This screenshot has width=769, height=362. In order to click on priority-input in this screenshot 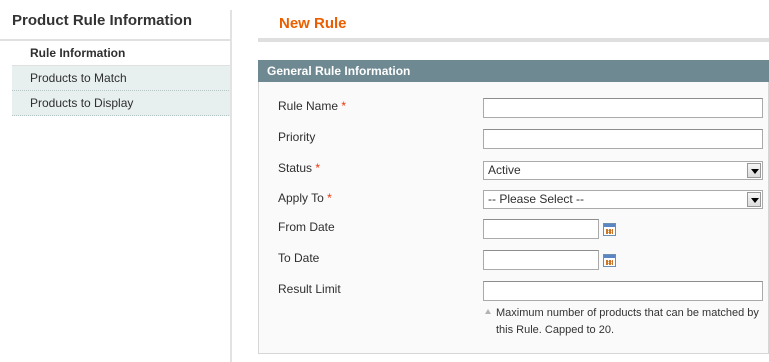, I will do `click(623, 139)`.